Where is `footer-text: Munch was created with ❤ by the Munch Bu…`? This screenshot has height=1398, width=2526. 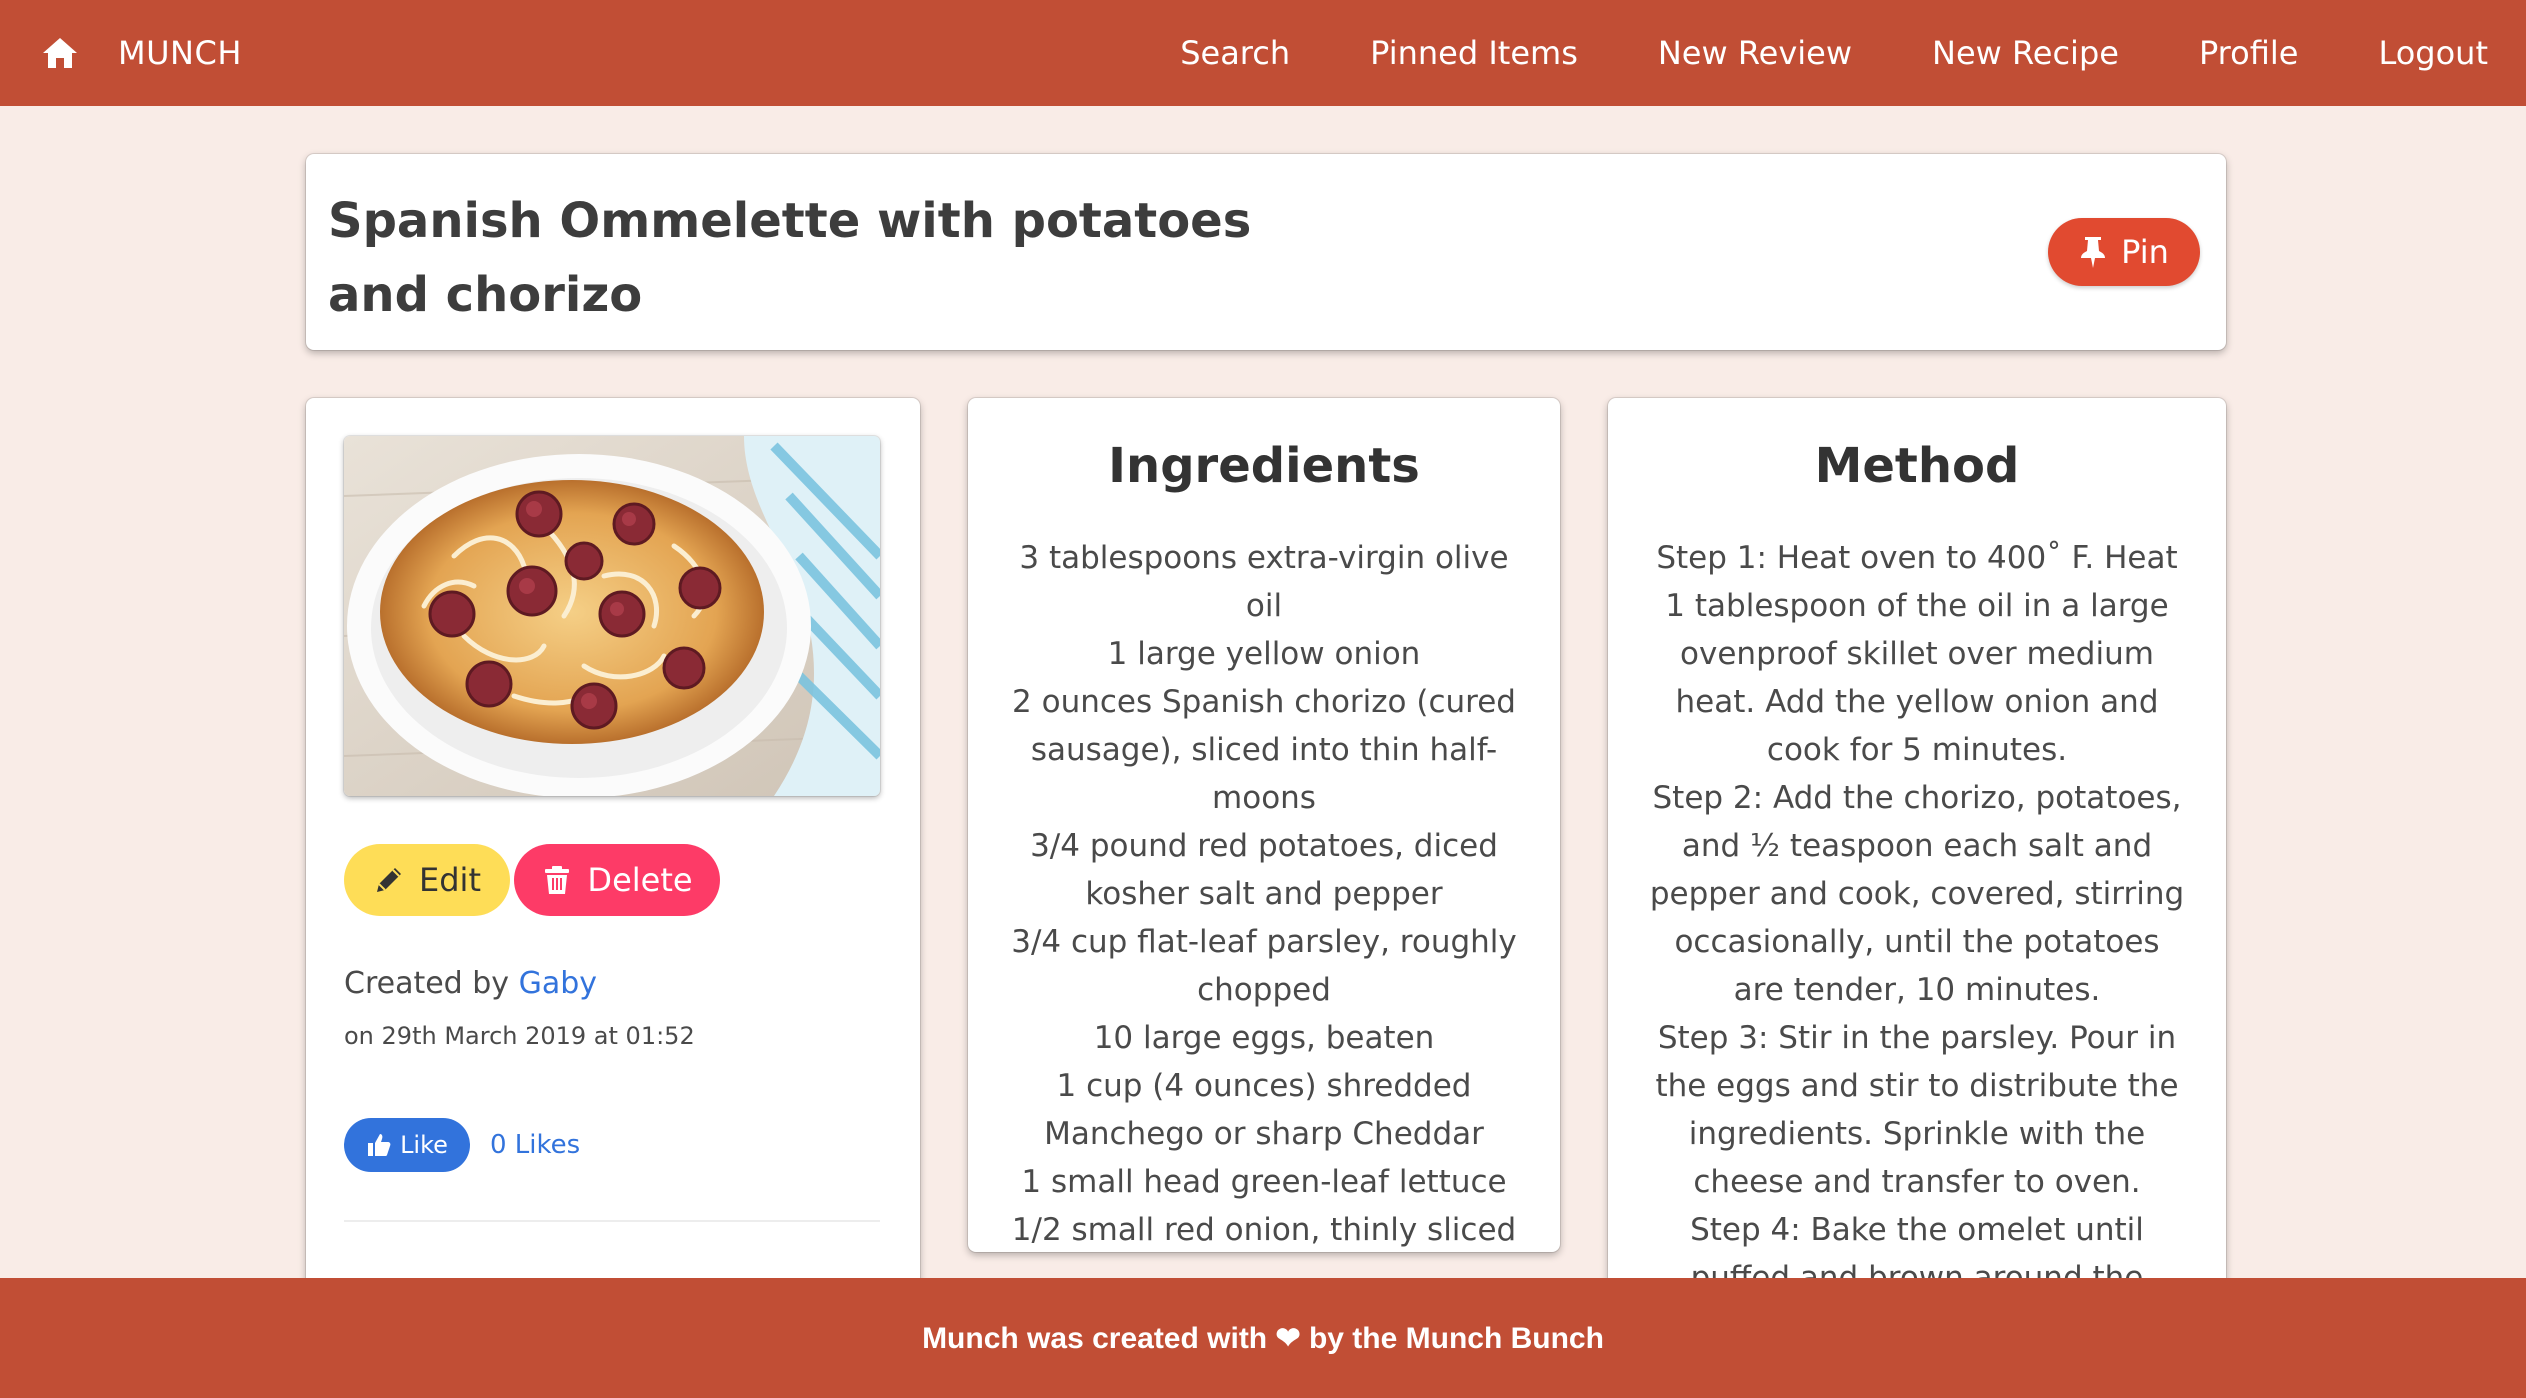 footer-text: Munch was created with ❤ by the Munch Bu… is located at coordinates (1263, 1338).